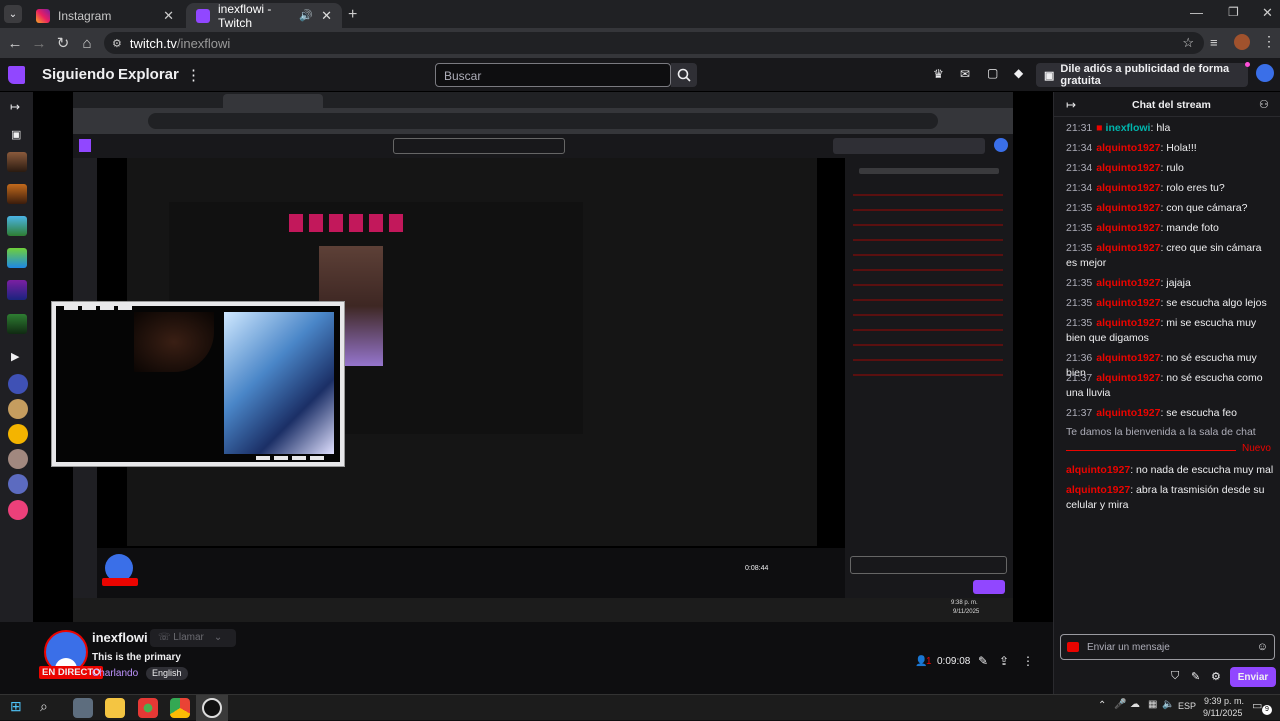 The width and height of the screenshot is (1280, 721). What do you see at coordinates (1102, 705) in the screenshot?
I see `tray-chevron-icon: ⌃` at bounding box center [1102, 705].